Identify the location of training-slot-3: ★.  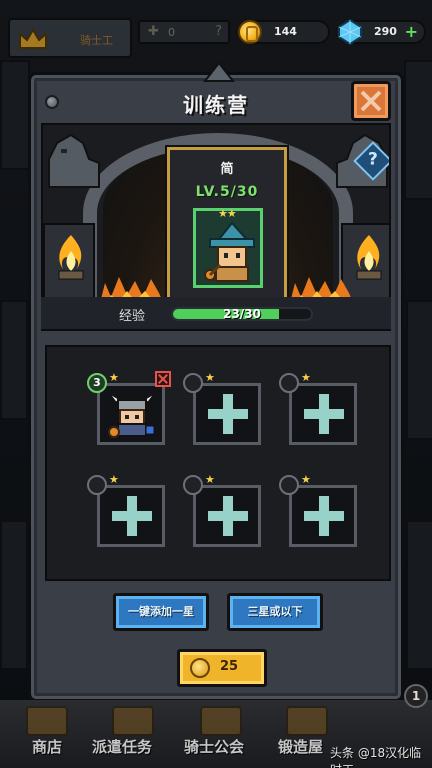
(318, 408).